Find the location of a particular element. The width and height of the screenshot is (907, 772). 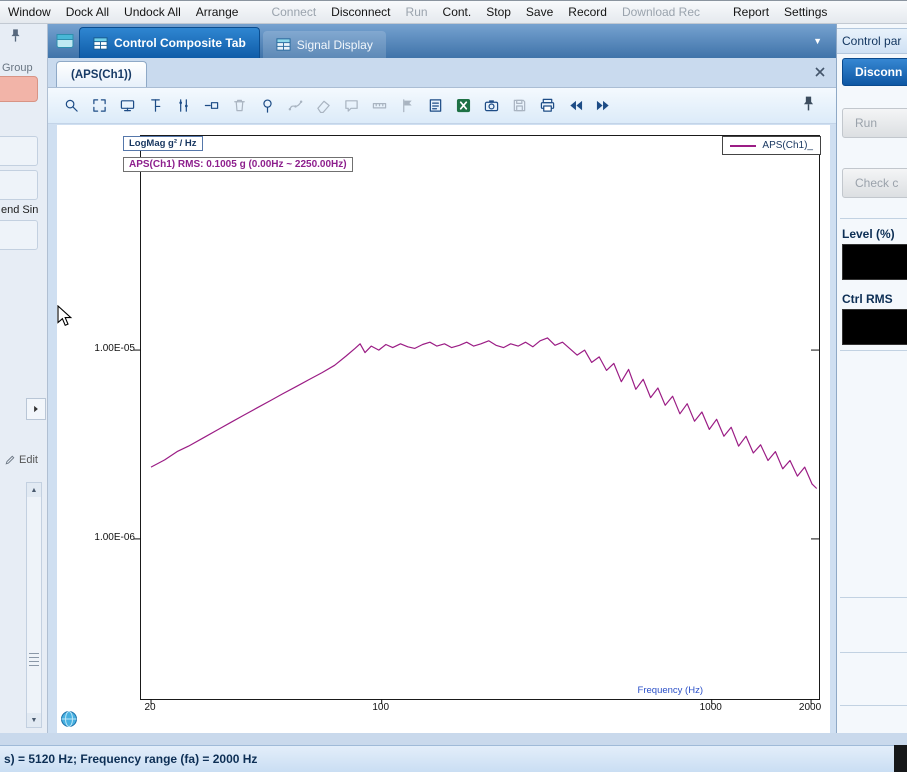

auto-scale-icon is located at coordinates (71, 106).